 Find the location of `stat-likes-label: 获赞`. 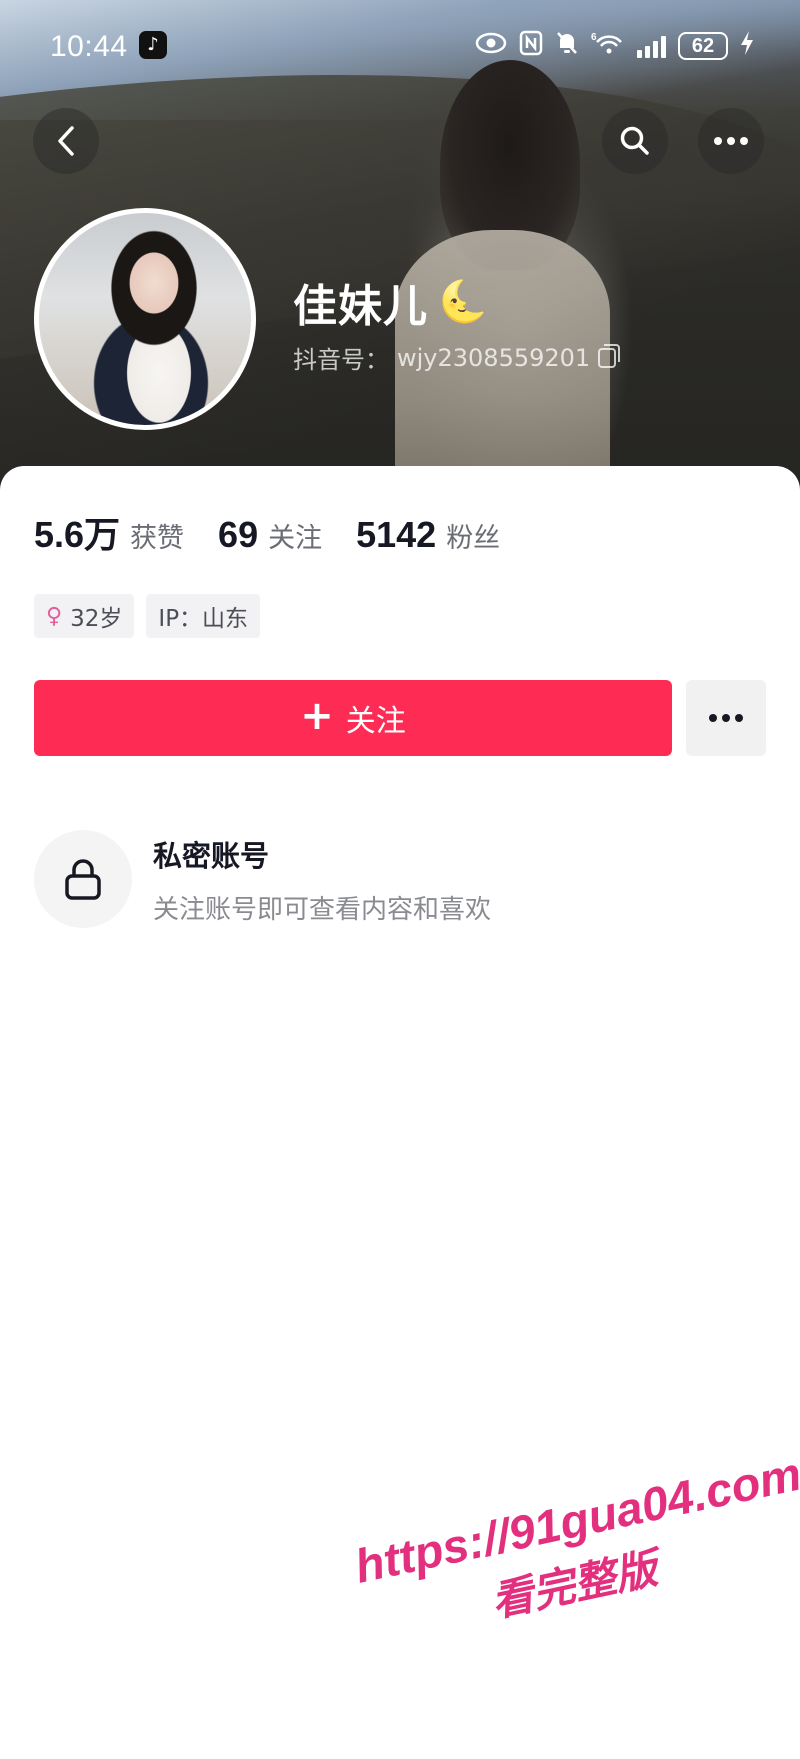

stat-likes-label: 获赞 is located at coordinates (157, 538).